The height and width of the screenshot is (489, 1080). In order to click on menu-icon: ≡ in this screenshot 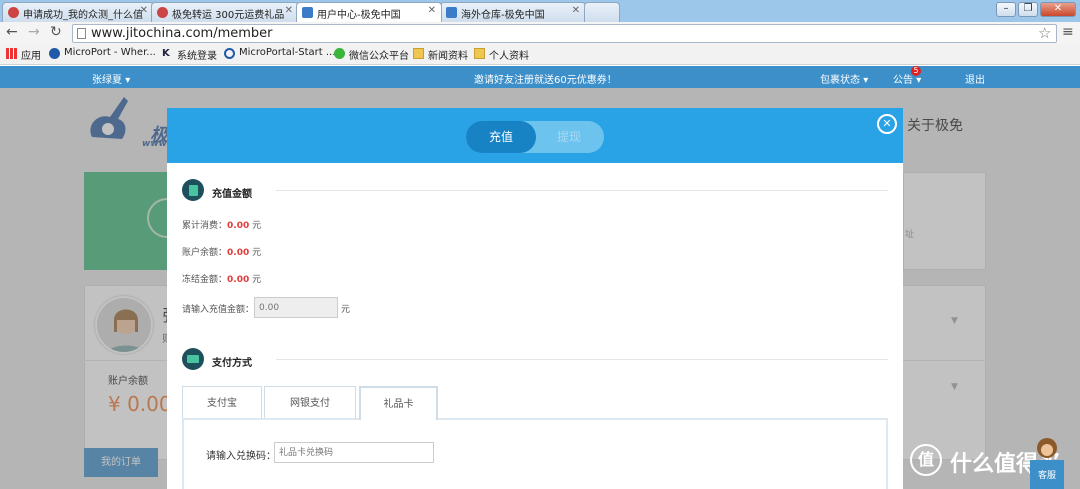, I will do `click(1068, 32)`.